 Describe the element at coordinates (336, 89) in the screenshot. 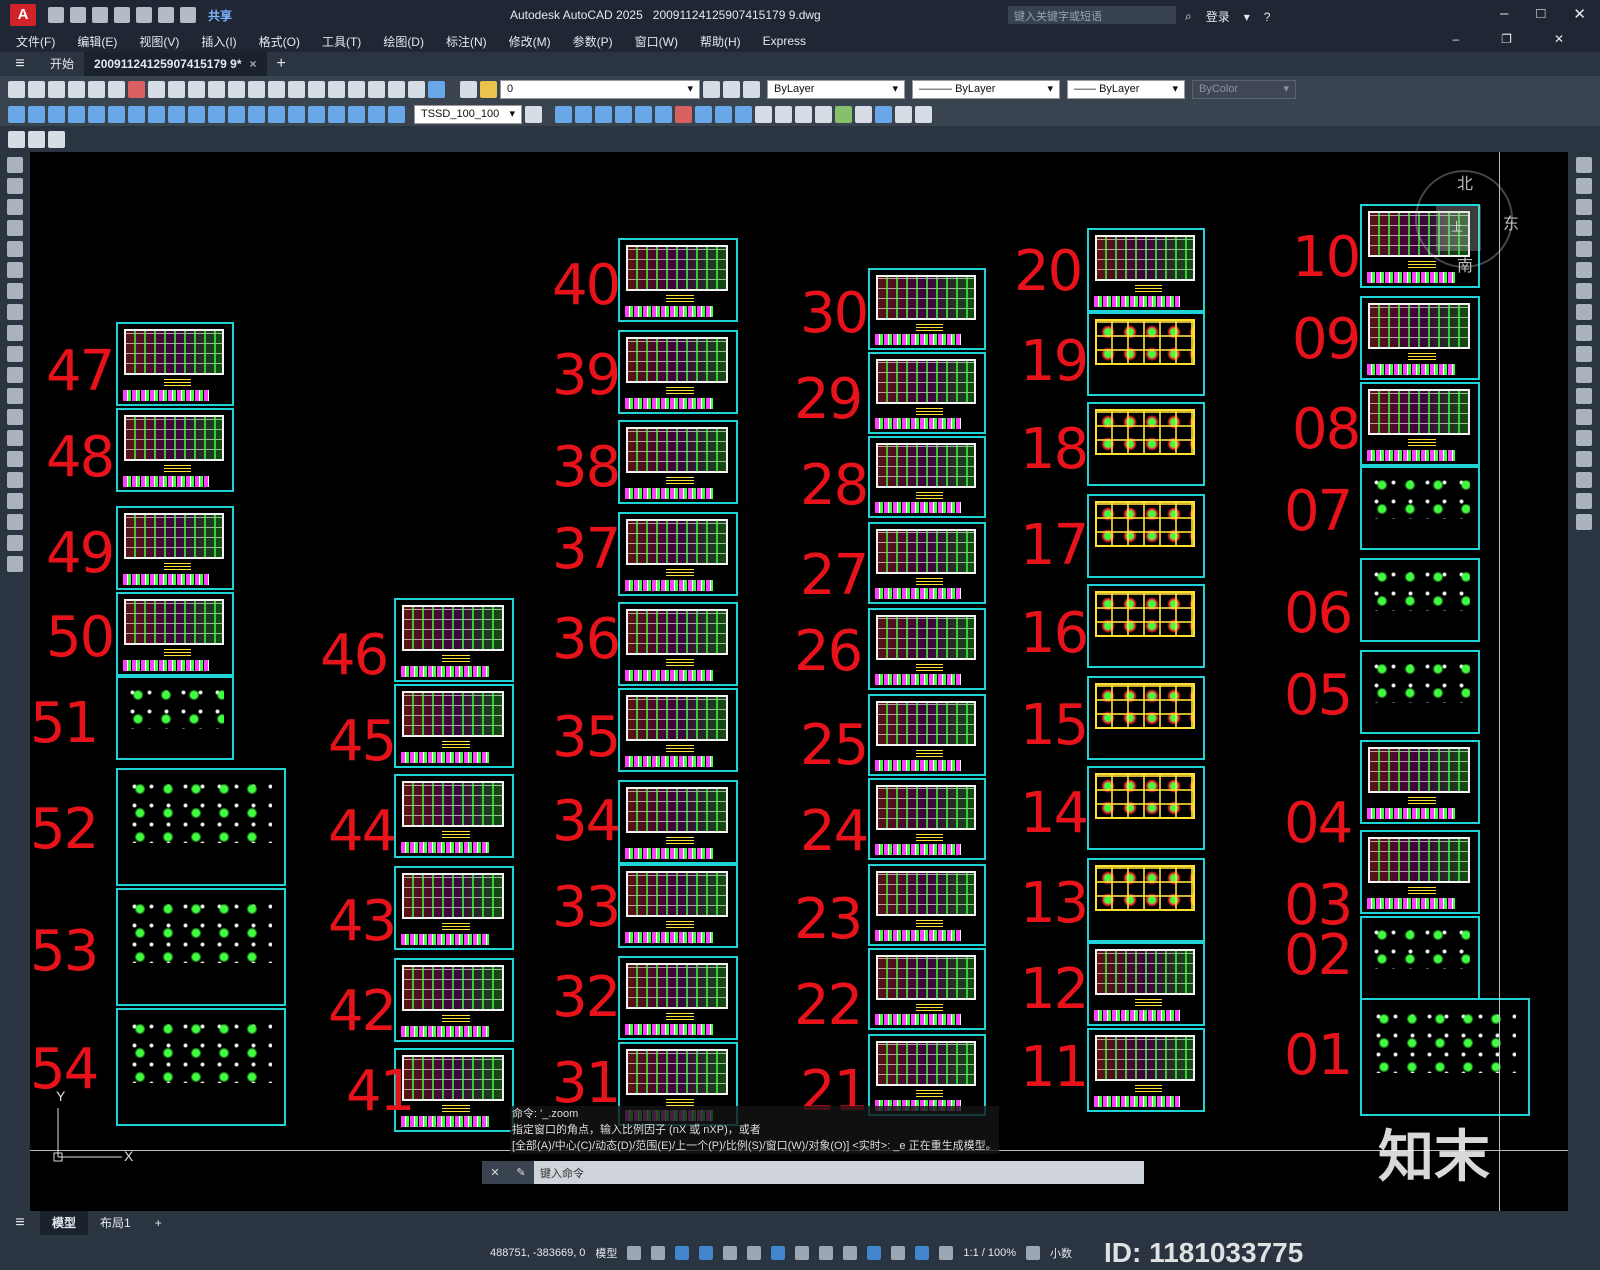

I see `zoom-window-icon` at that location.